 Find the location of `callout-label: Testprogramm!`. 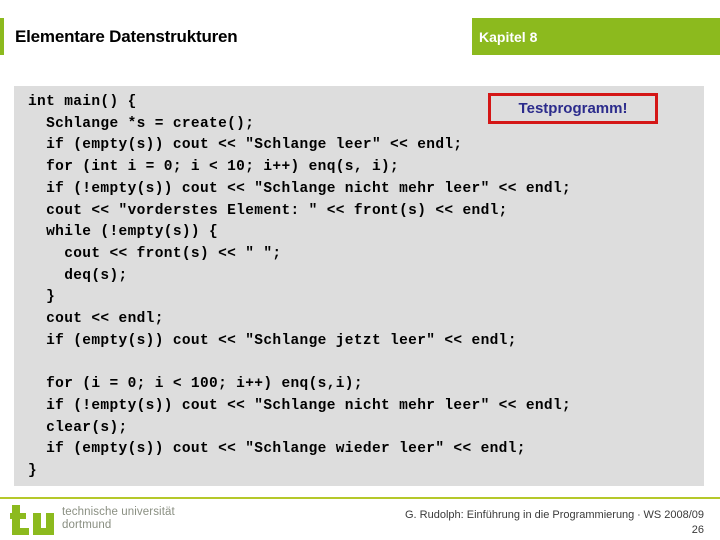

callout-label: Testprogramm! is located at coordinates (573, 108).